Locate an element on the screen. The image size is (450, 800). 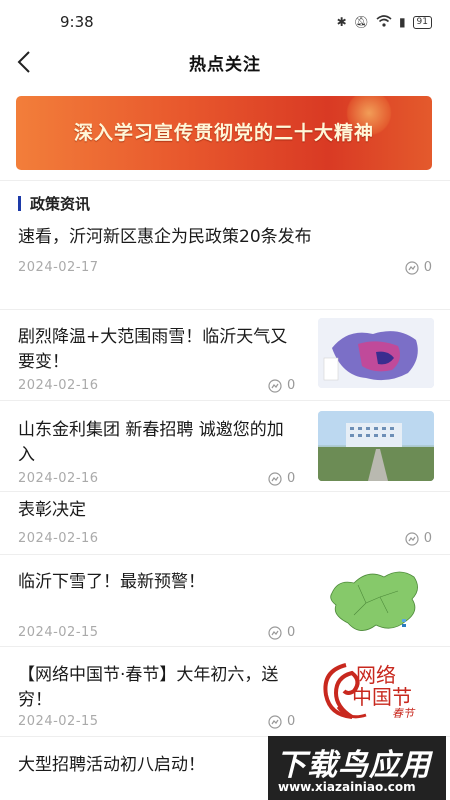
sim-icon: ▮ is located at coordinates (402, 22).